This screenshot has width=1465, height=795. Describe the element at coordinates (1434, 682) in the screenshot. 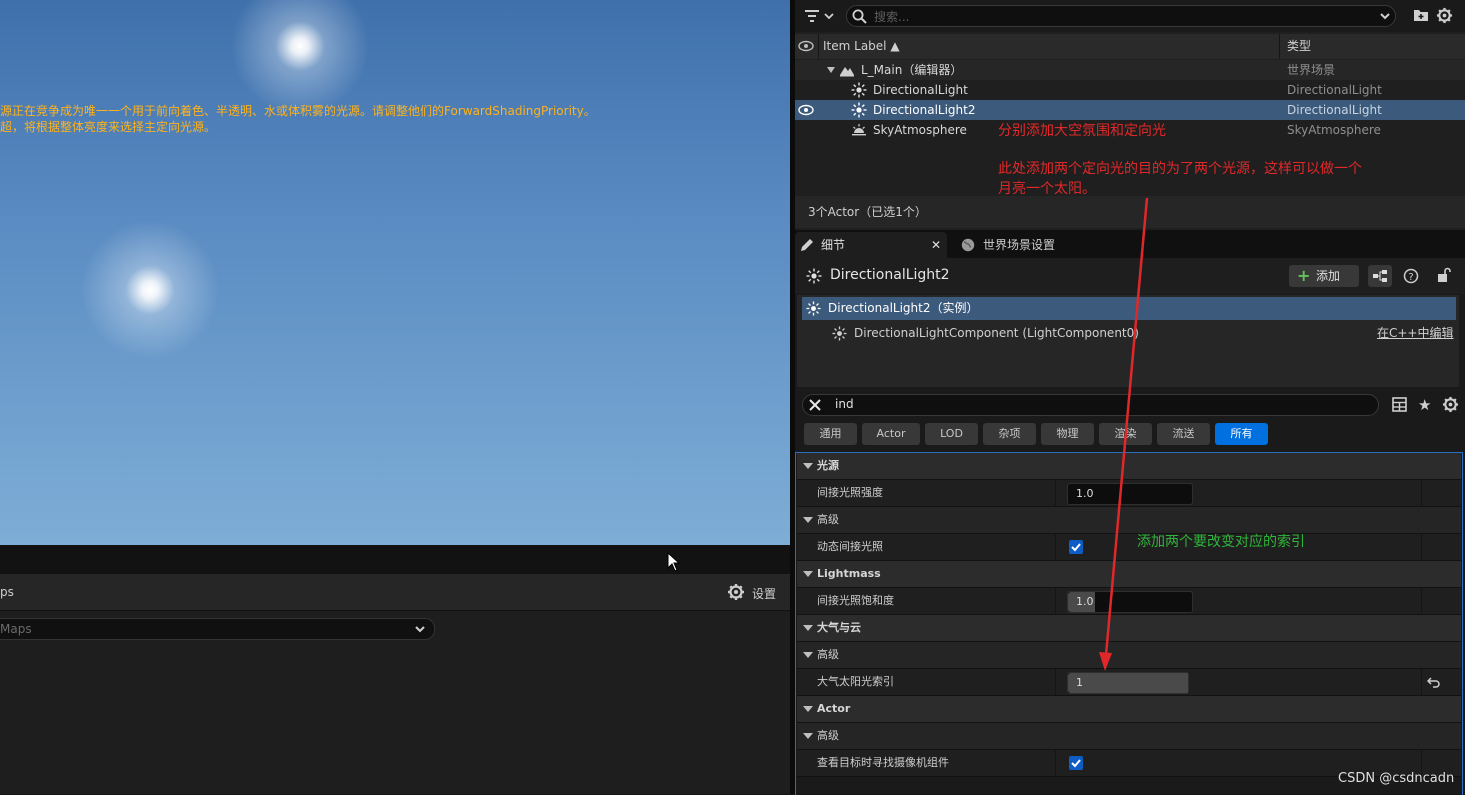

I see `reset-to-default-icon` at that location.